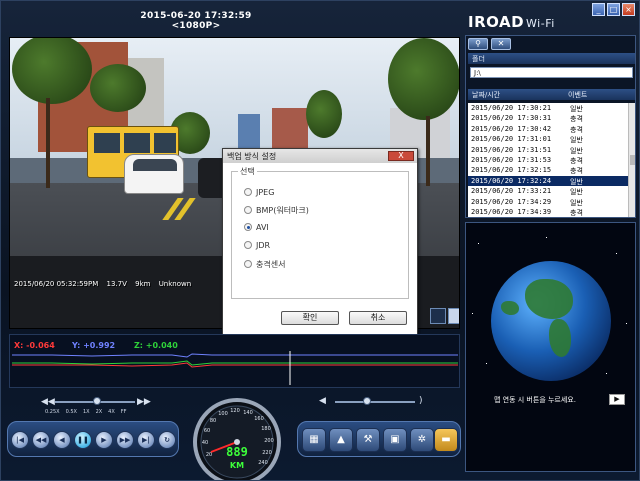 The height and width of the screenshot is (481, 640). Describe the element at coordinates (247, 171) in the screenshot. I see `option-group-label: 선택` at that location.